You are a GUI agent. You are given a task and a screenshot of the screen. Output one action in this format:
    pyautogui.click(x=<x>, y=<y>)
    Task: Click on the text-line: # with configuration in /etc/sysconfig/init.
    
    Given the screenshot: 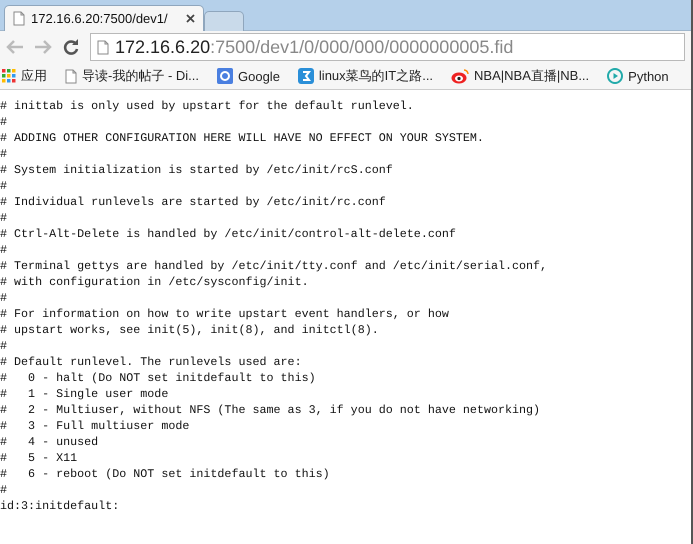 What is the action you would take?
    pyautogui.click(x=155, y=282)
    